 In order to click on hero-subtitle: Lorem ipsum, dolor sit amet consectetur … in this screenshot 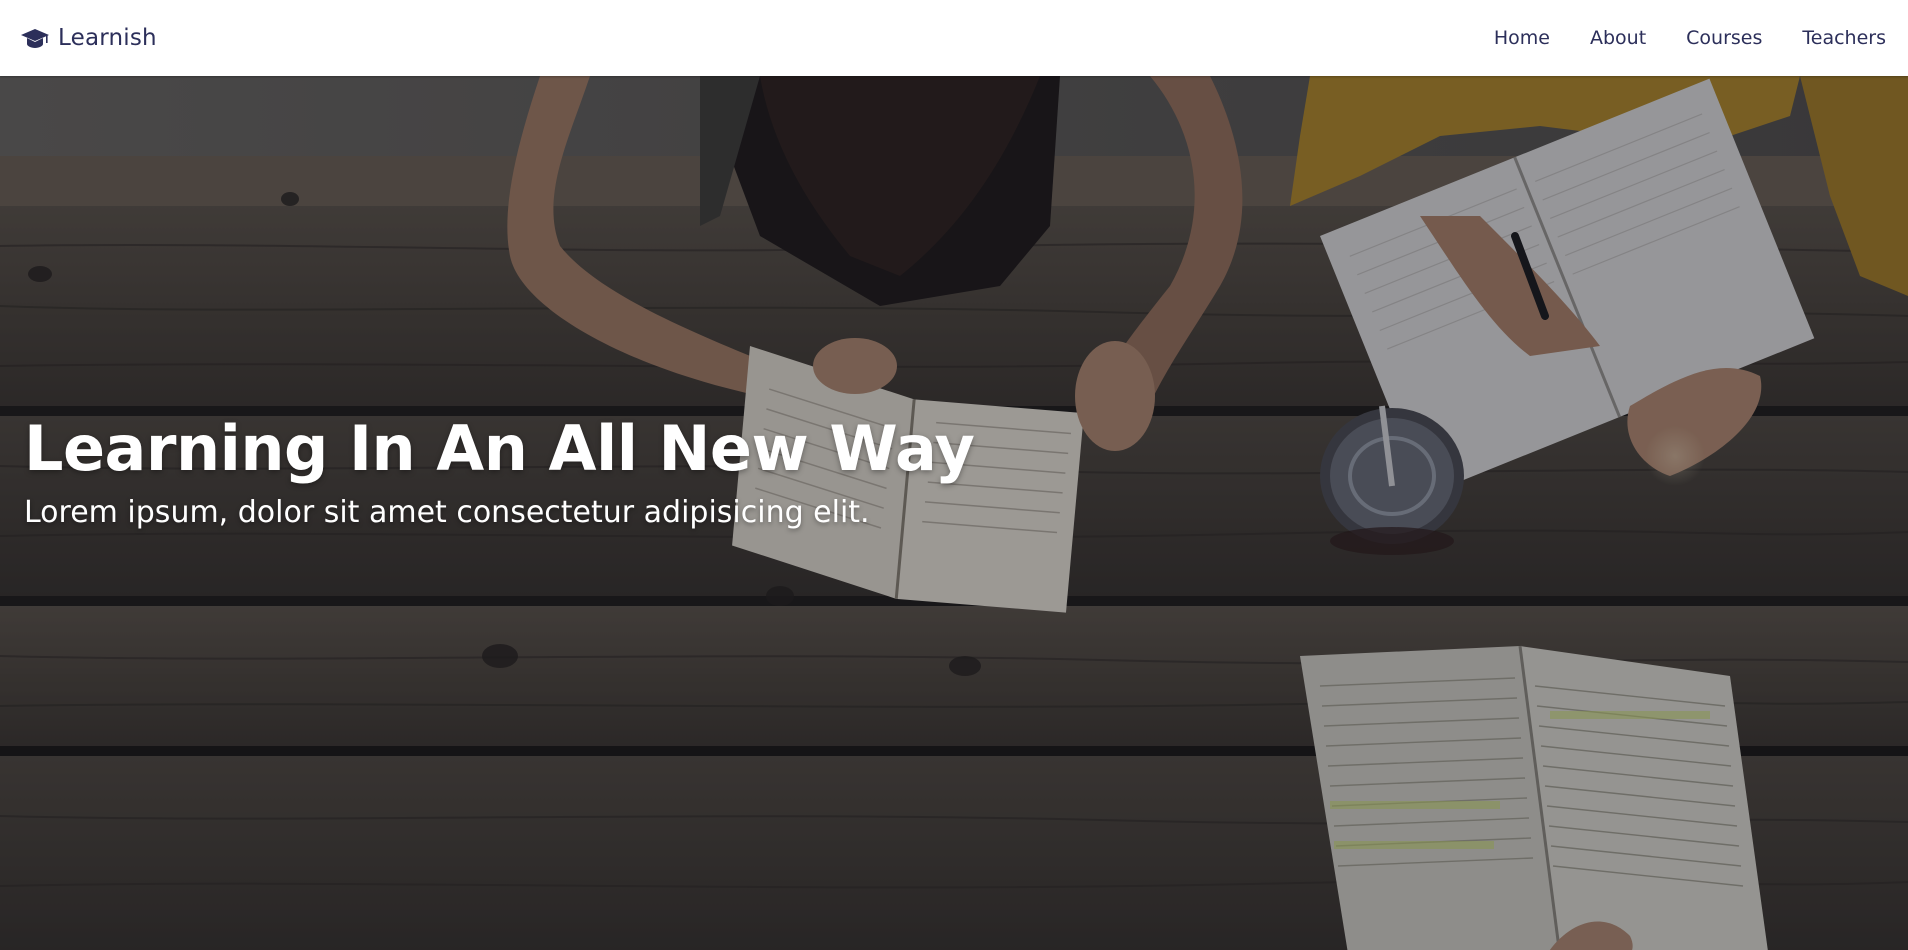, I will do `click(447, 512)`.